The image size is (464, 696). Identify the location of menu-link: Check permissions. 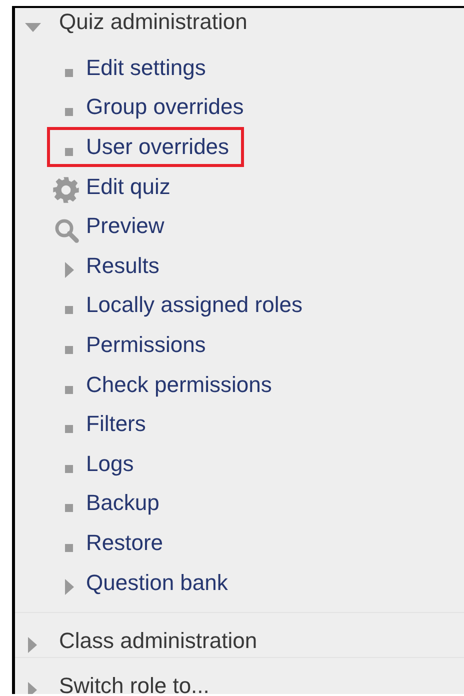
(179, 385).